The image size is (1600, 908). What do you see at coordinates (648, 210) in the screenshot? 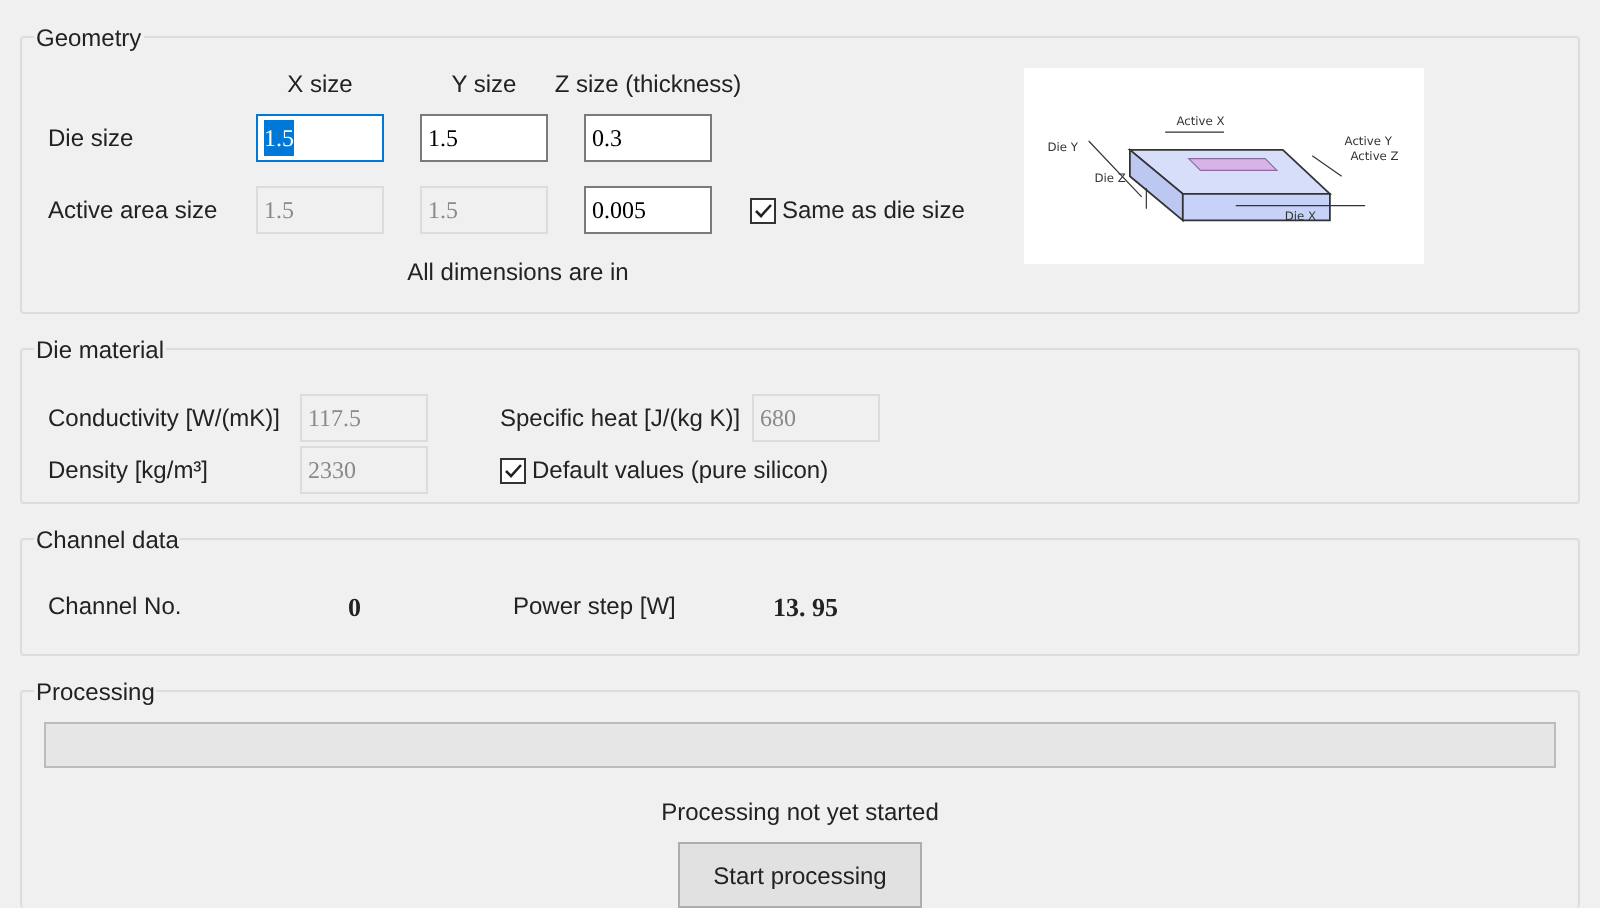
I see `input-field: 0.005` at bounding box center [648, 210].